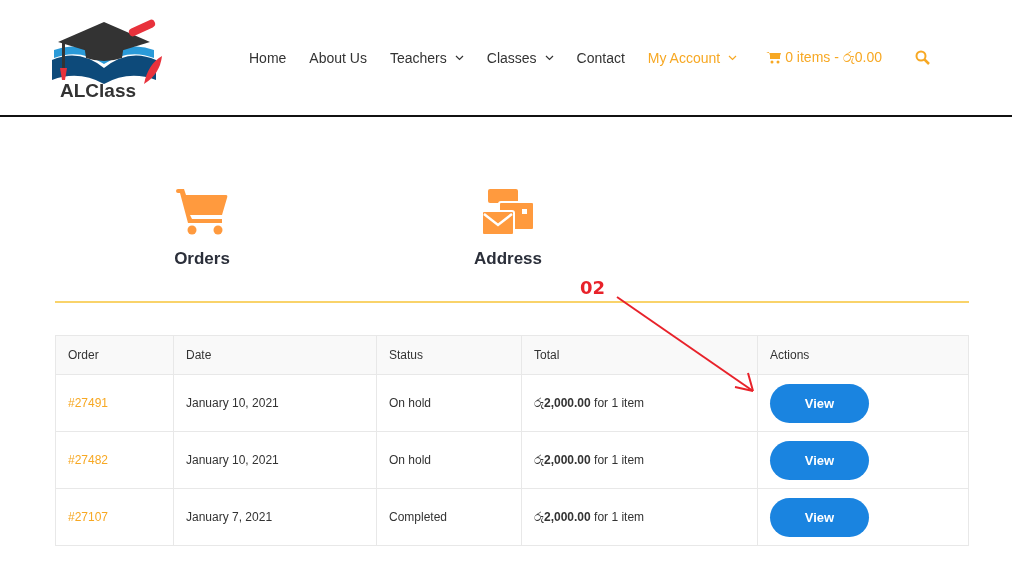  Describe the element at coordinates (202, 236) in the screenshot. I see `account-tab: Orders` at that location.